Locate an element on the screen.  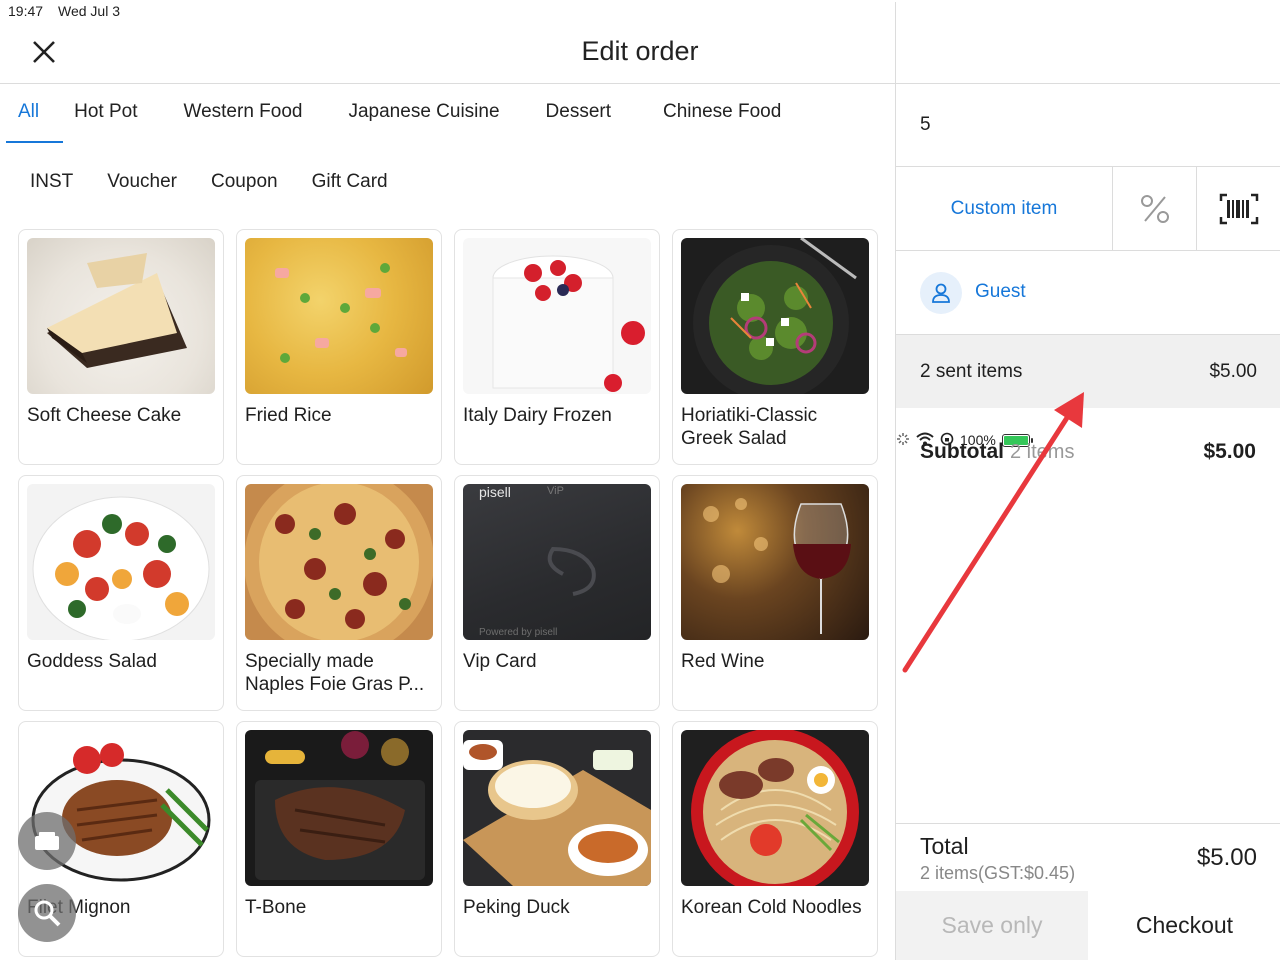
product-card: Peking Duck is located at coordinates (557, 839).